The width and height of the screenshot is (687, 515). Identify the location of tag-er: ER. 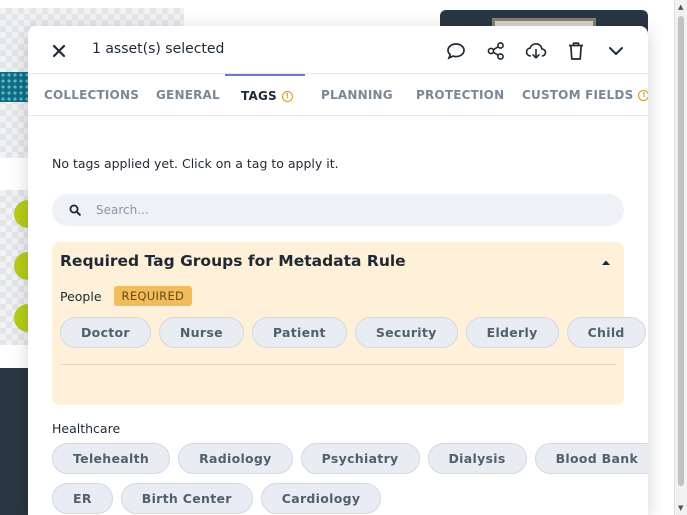
(82, 498).